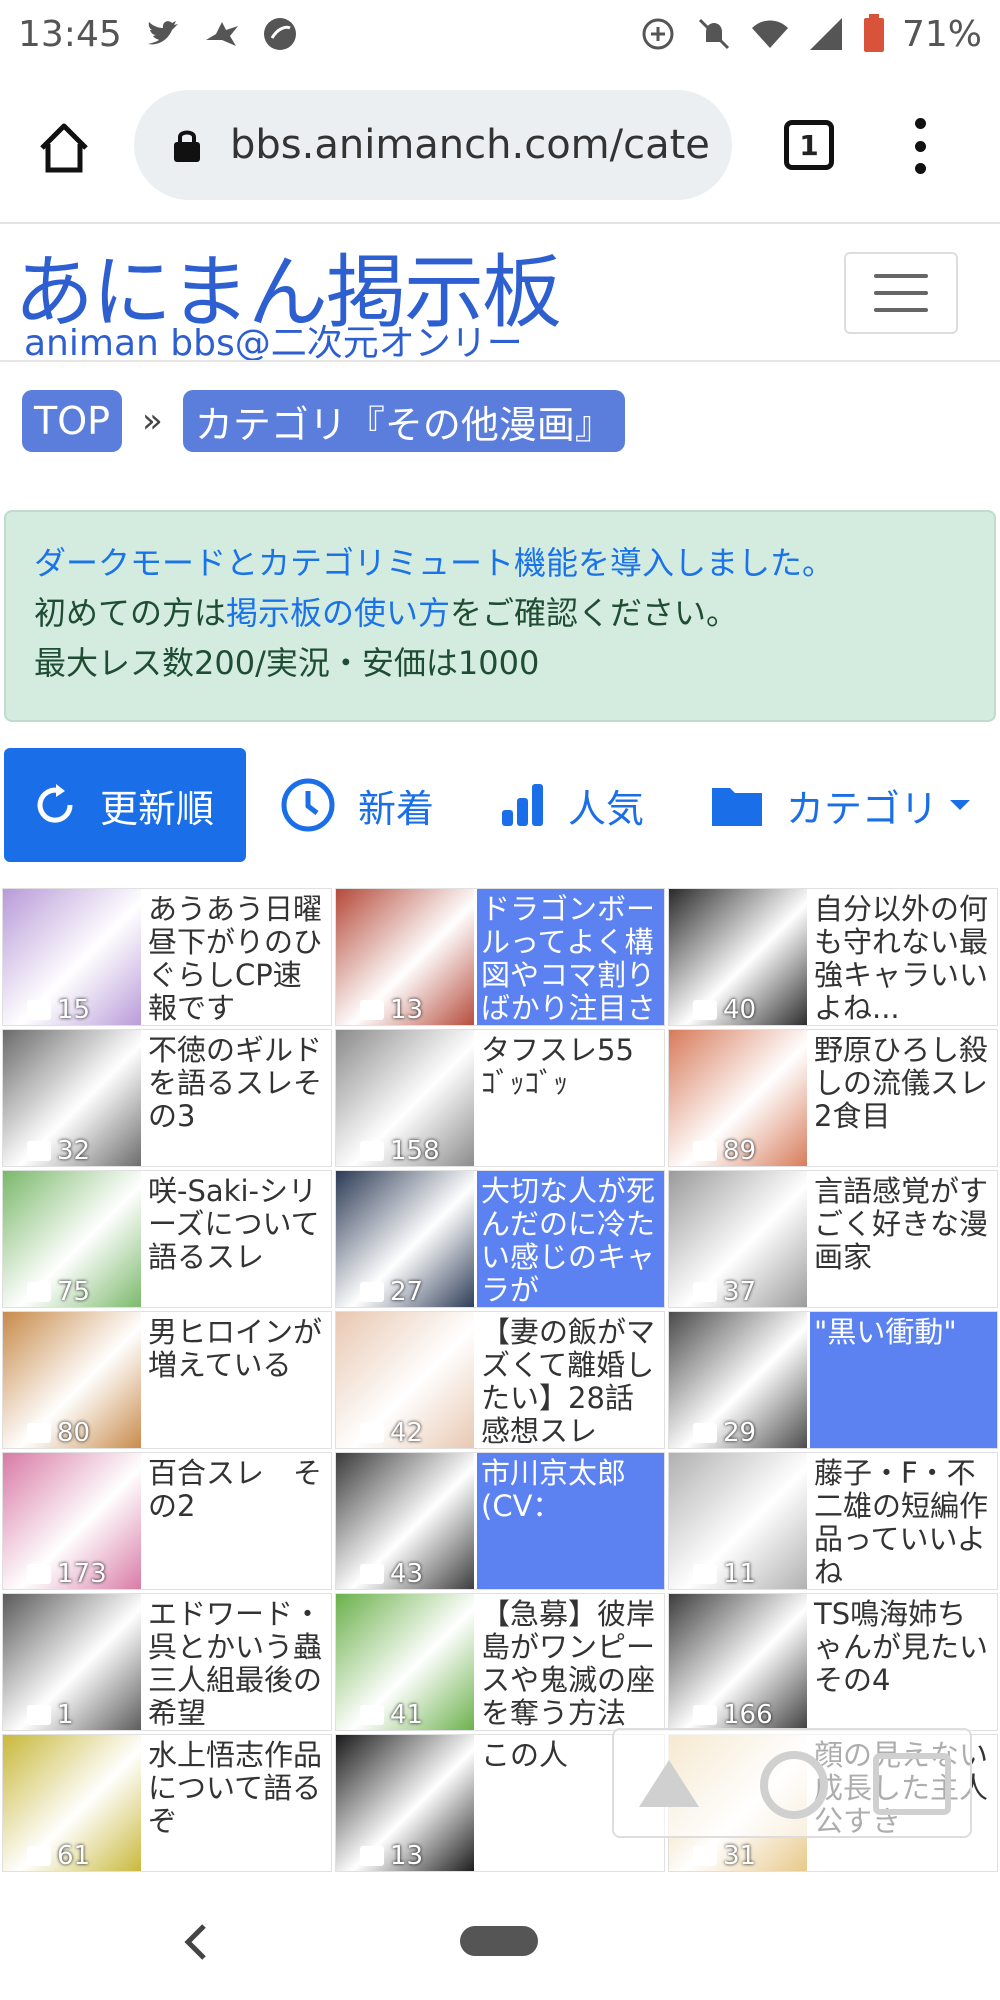 The image size is (1000, 2000). What do you see at coordinates (862, 808) in the screenshot?
I see `tab-label: カテゴリ` at bounding box center [862, 808].